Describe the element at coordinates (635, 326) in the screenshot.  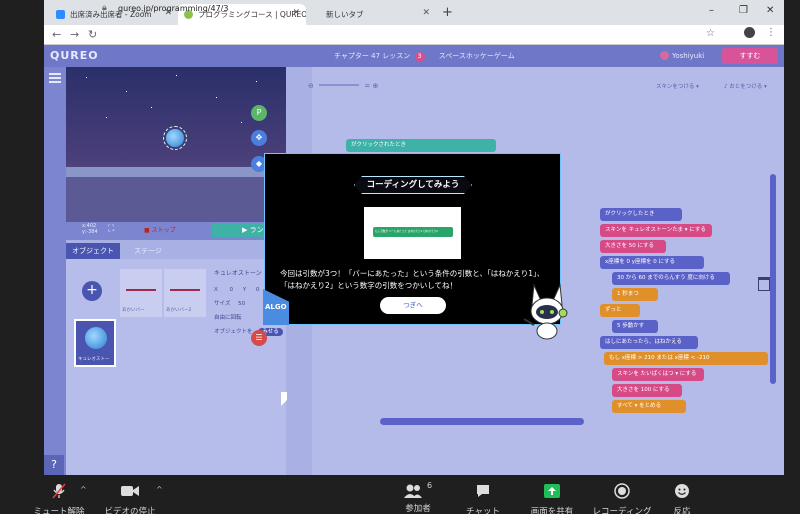
I see `code-block: 5 歩動かす` at that location.